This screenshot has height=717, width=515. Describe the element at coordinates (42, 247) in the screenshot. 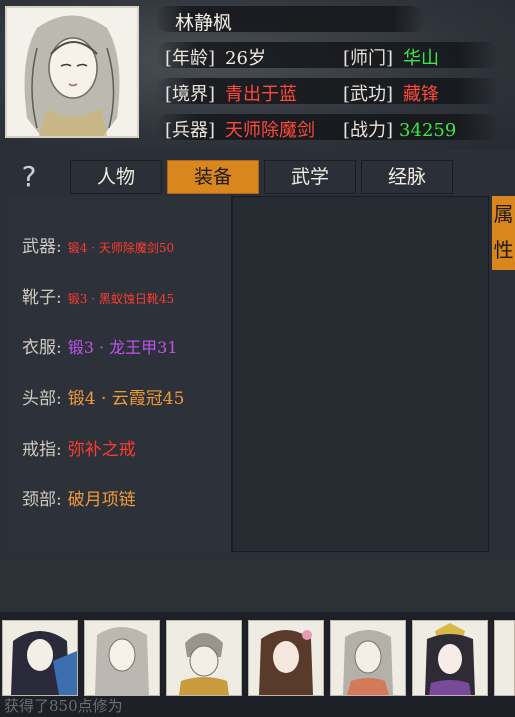

I see `slot-label: 武器:` at that location.